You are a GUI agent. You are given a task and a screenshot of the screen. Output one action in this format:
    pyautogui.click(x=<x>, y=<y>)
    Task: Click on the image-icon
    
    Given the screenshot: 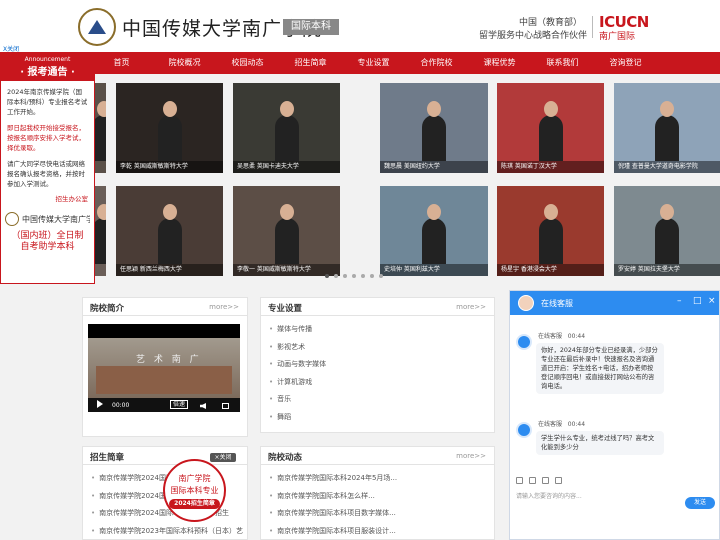 What is the action you would take?
    pyautogui.click(x=532, y=480)
    